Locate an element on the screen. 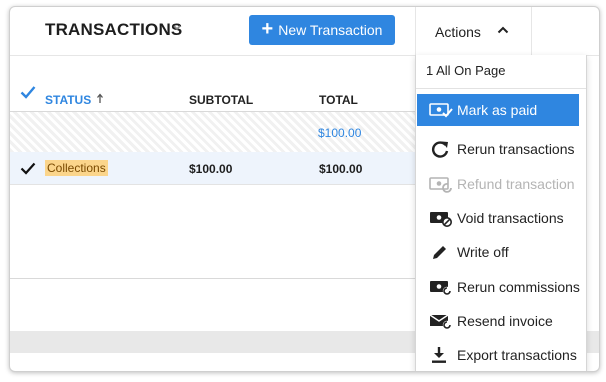  status-badge: Collections is located at coordinates (76, 168).